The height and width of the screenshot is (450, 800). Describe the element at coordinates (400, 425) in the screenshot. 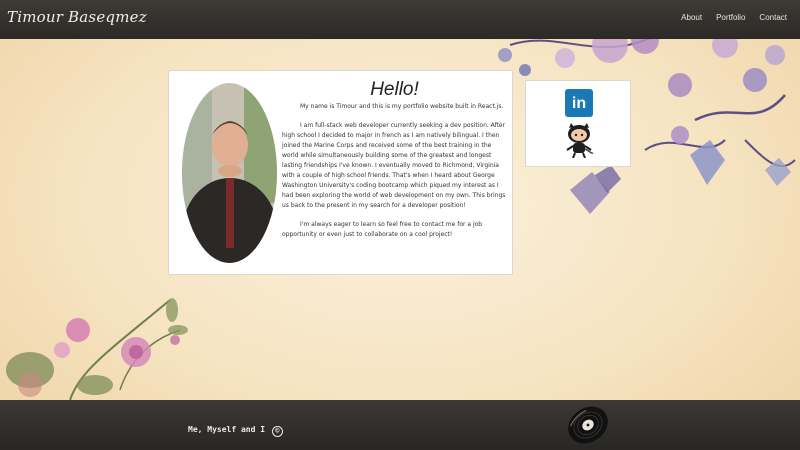

I see `footer` at that location.